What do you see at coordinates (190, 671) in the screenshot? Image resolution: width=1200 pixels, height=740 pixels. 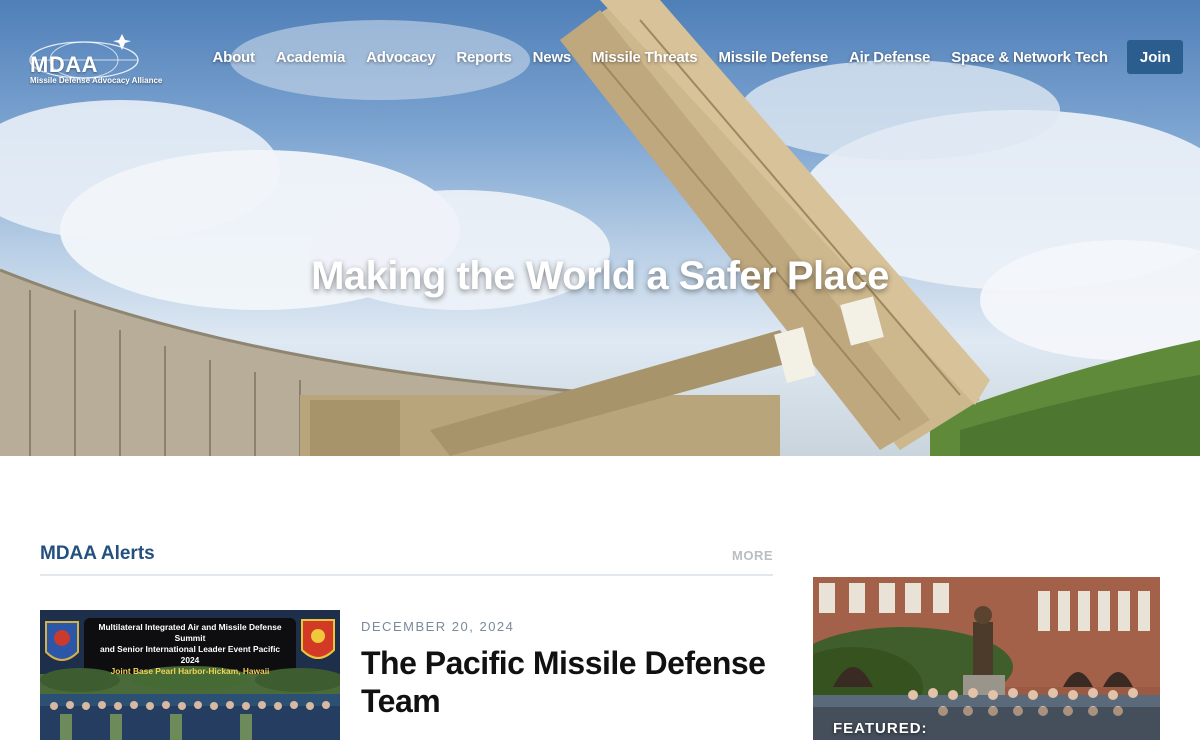 I see `thumbnail-caption-line: Joint Base Pearl Harbor-Hickam, Hawaii` at bounding box center [190, 671].